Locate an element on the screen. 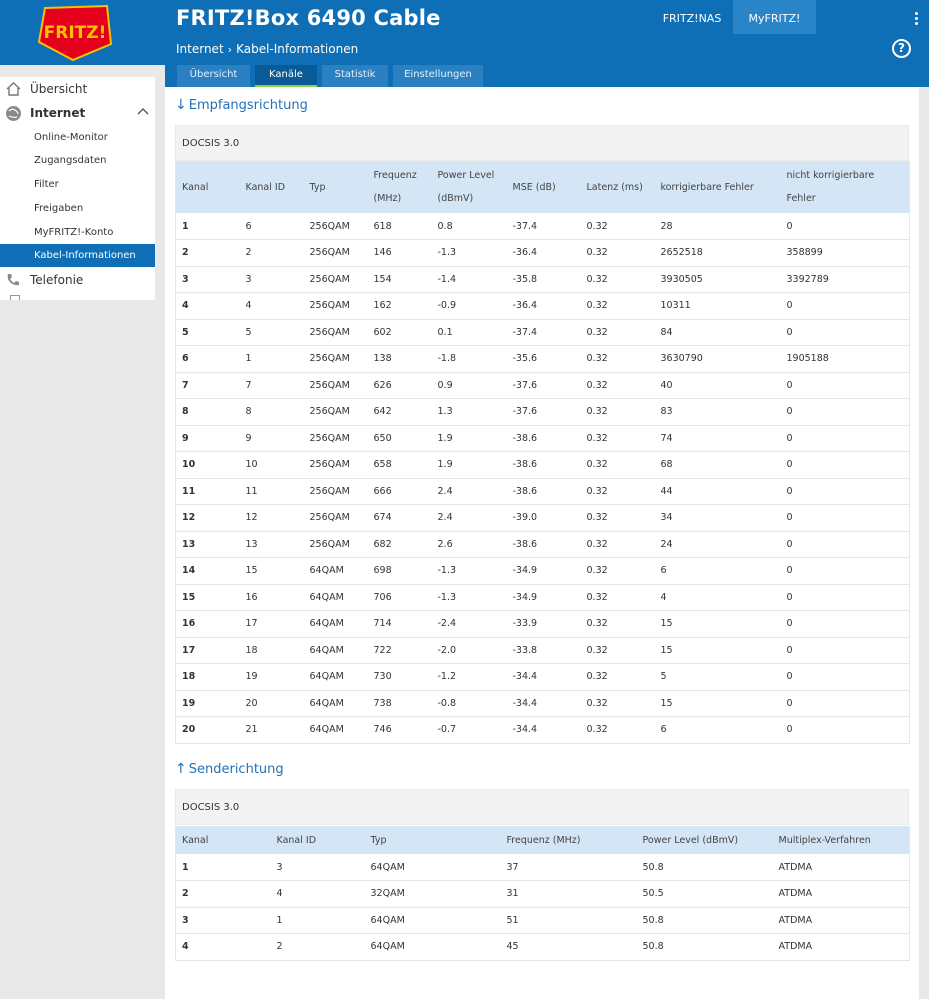 This screenshot has width=929, height=999. table-cell: 706 is located at coordinates (399, 597).